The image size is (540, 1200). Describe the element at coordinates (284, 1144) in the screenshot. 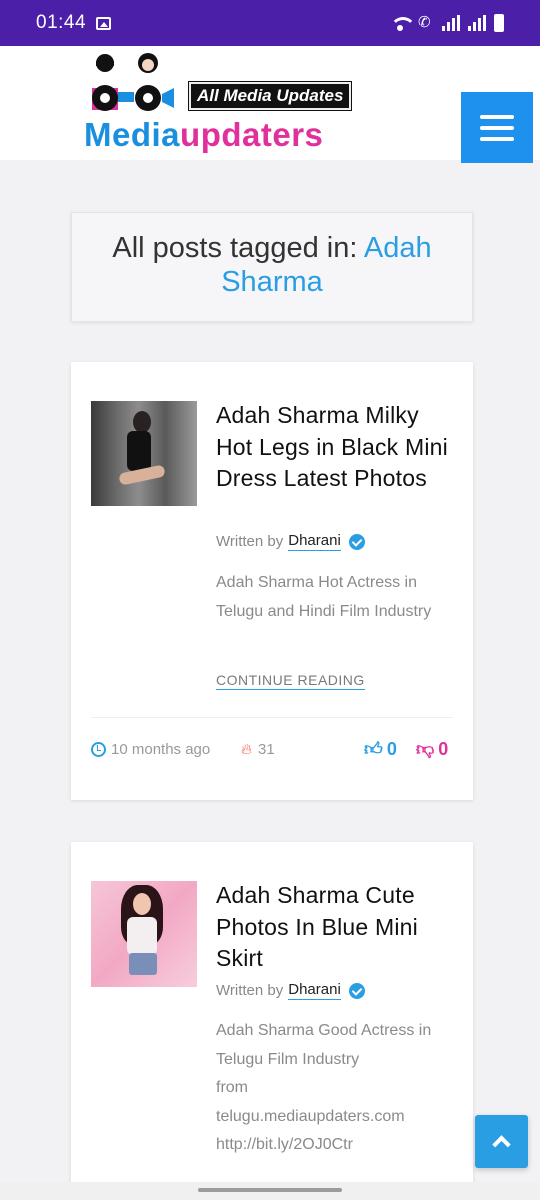

I see `excerpt-line: http://bit.ly/2OJ0Ctr` at that location.